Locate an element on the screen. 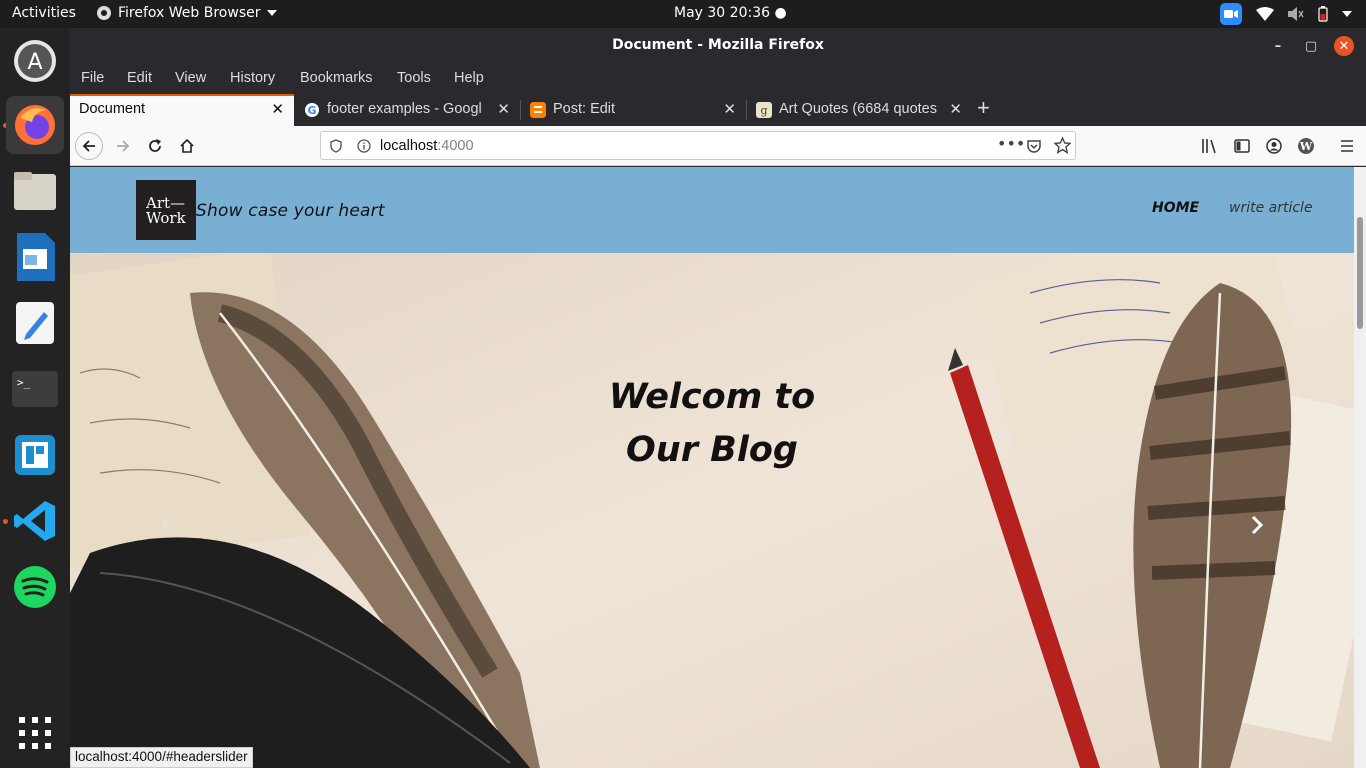 The image size is (1366, 768). menu-file: File is located at coordinates (92, 78).